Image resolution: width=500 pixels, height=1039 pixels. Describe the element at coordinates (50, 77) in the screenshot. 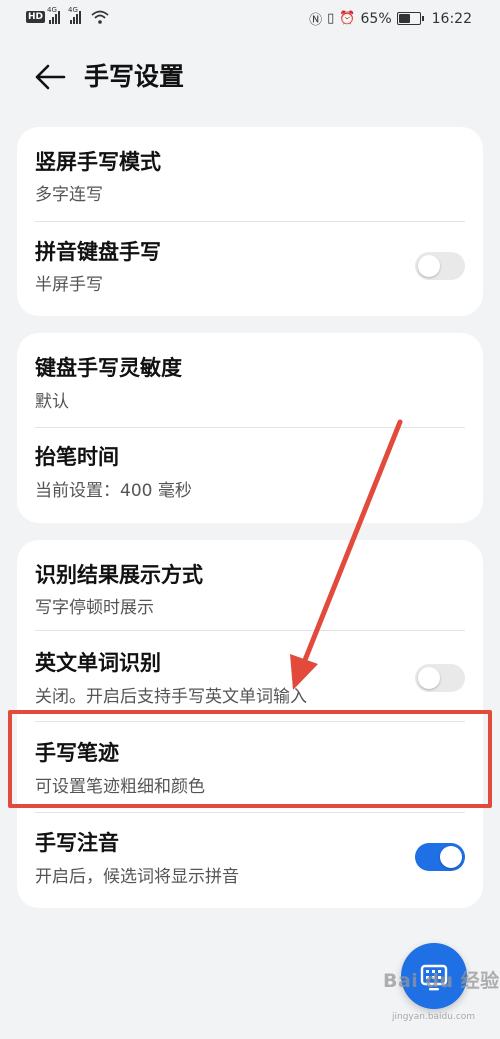

I see `arrow-left-icon` at that location.